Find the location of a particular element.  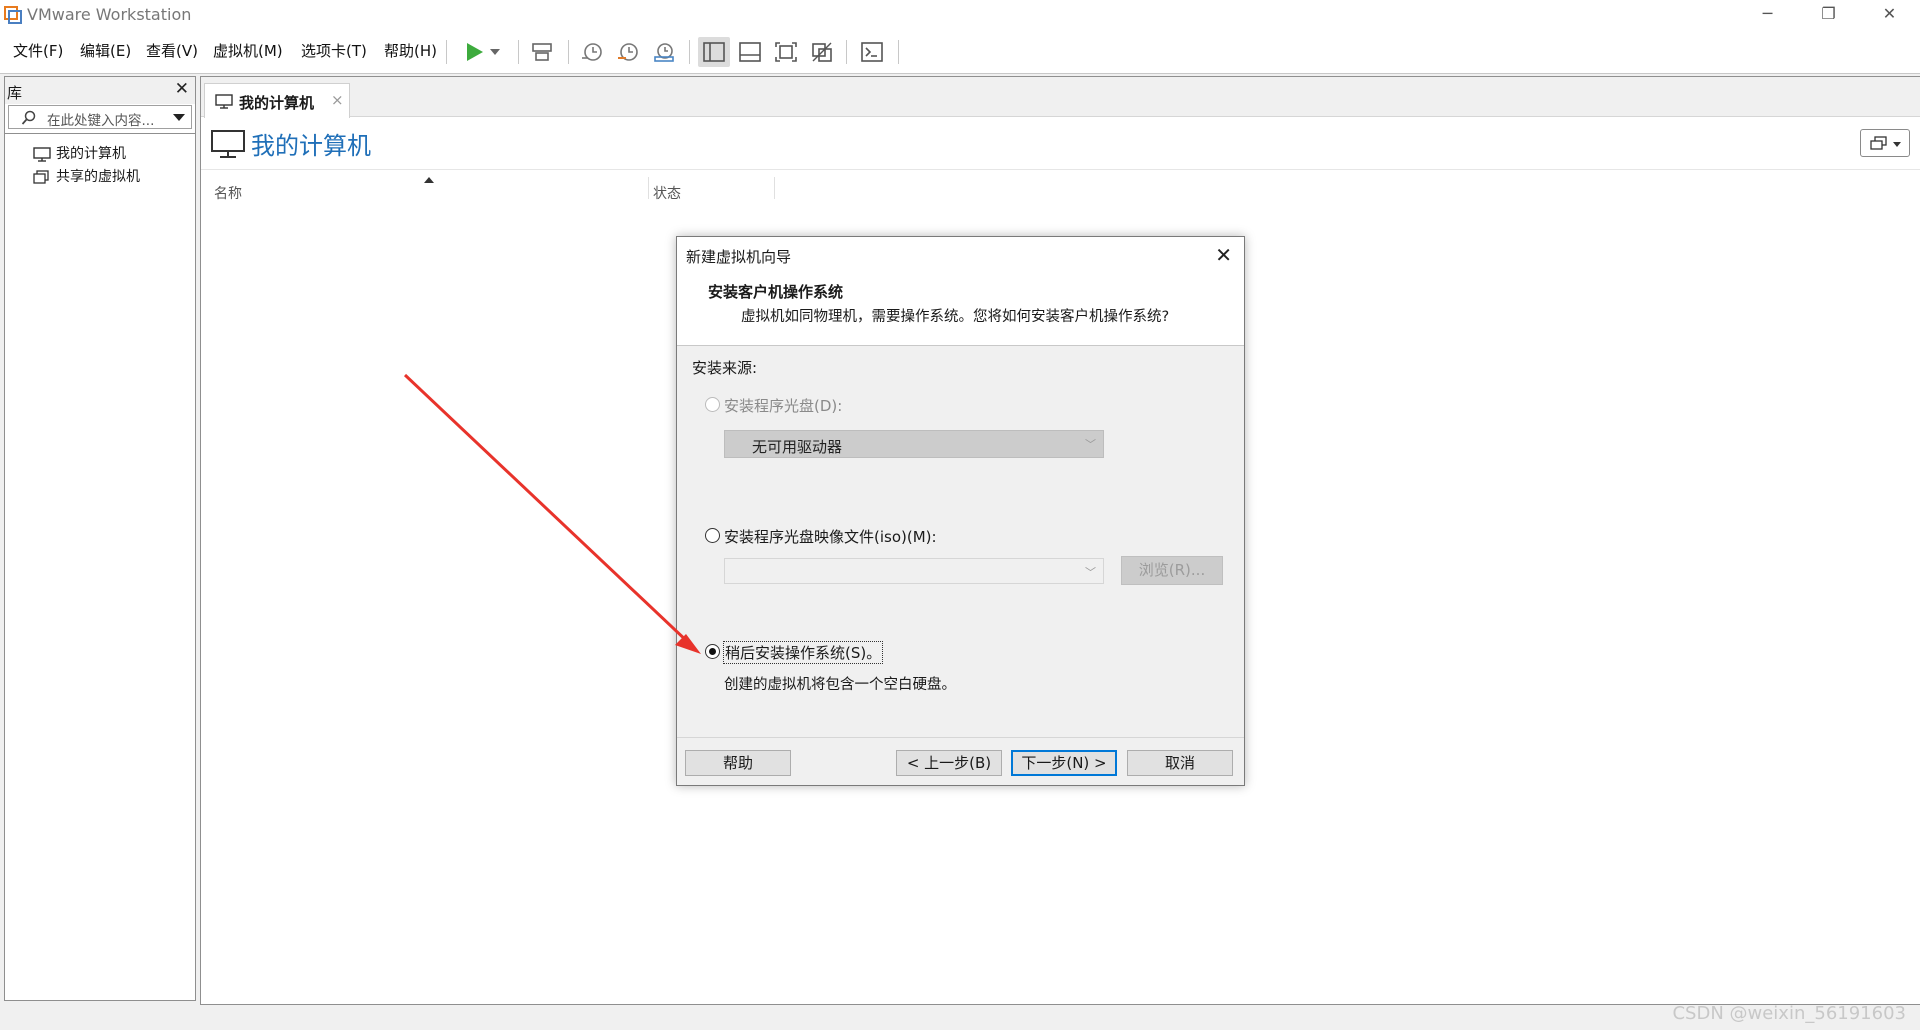

column-header-status: 状态 is located at coordinates (667, 193).